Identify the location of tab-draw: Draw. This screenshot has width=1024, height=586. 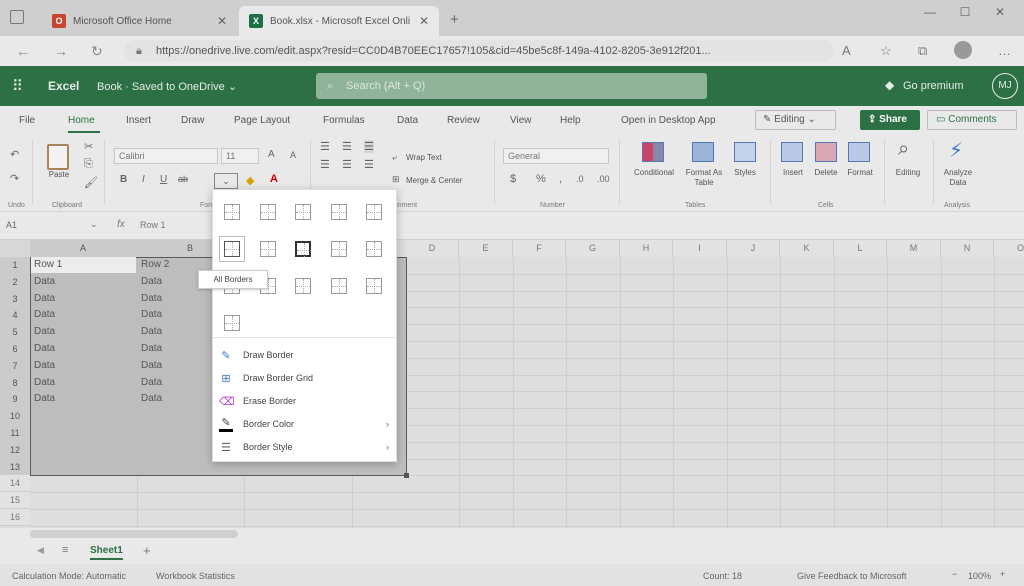
(192, 120).